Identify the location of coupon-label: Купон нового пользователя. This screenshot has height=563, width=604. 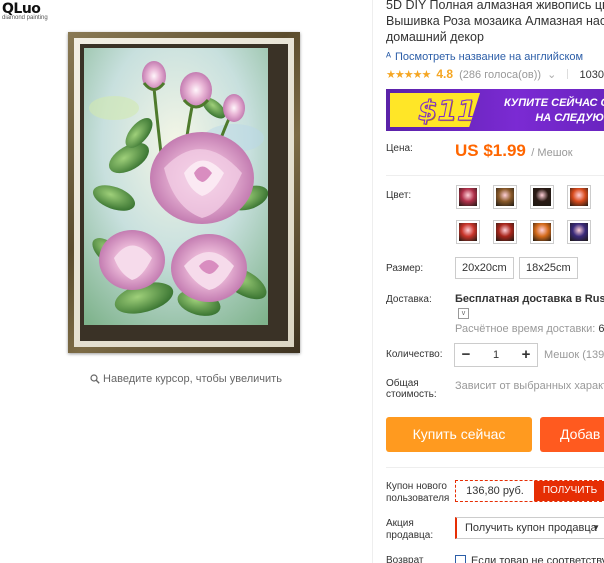
(417, 493).